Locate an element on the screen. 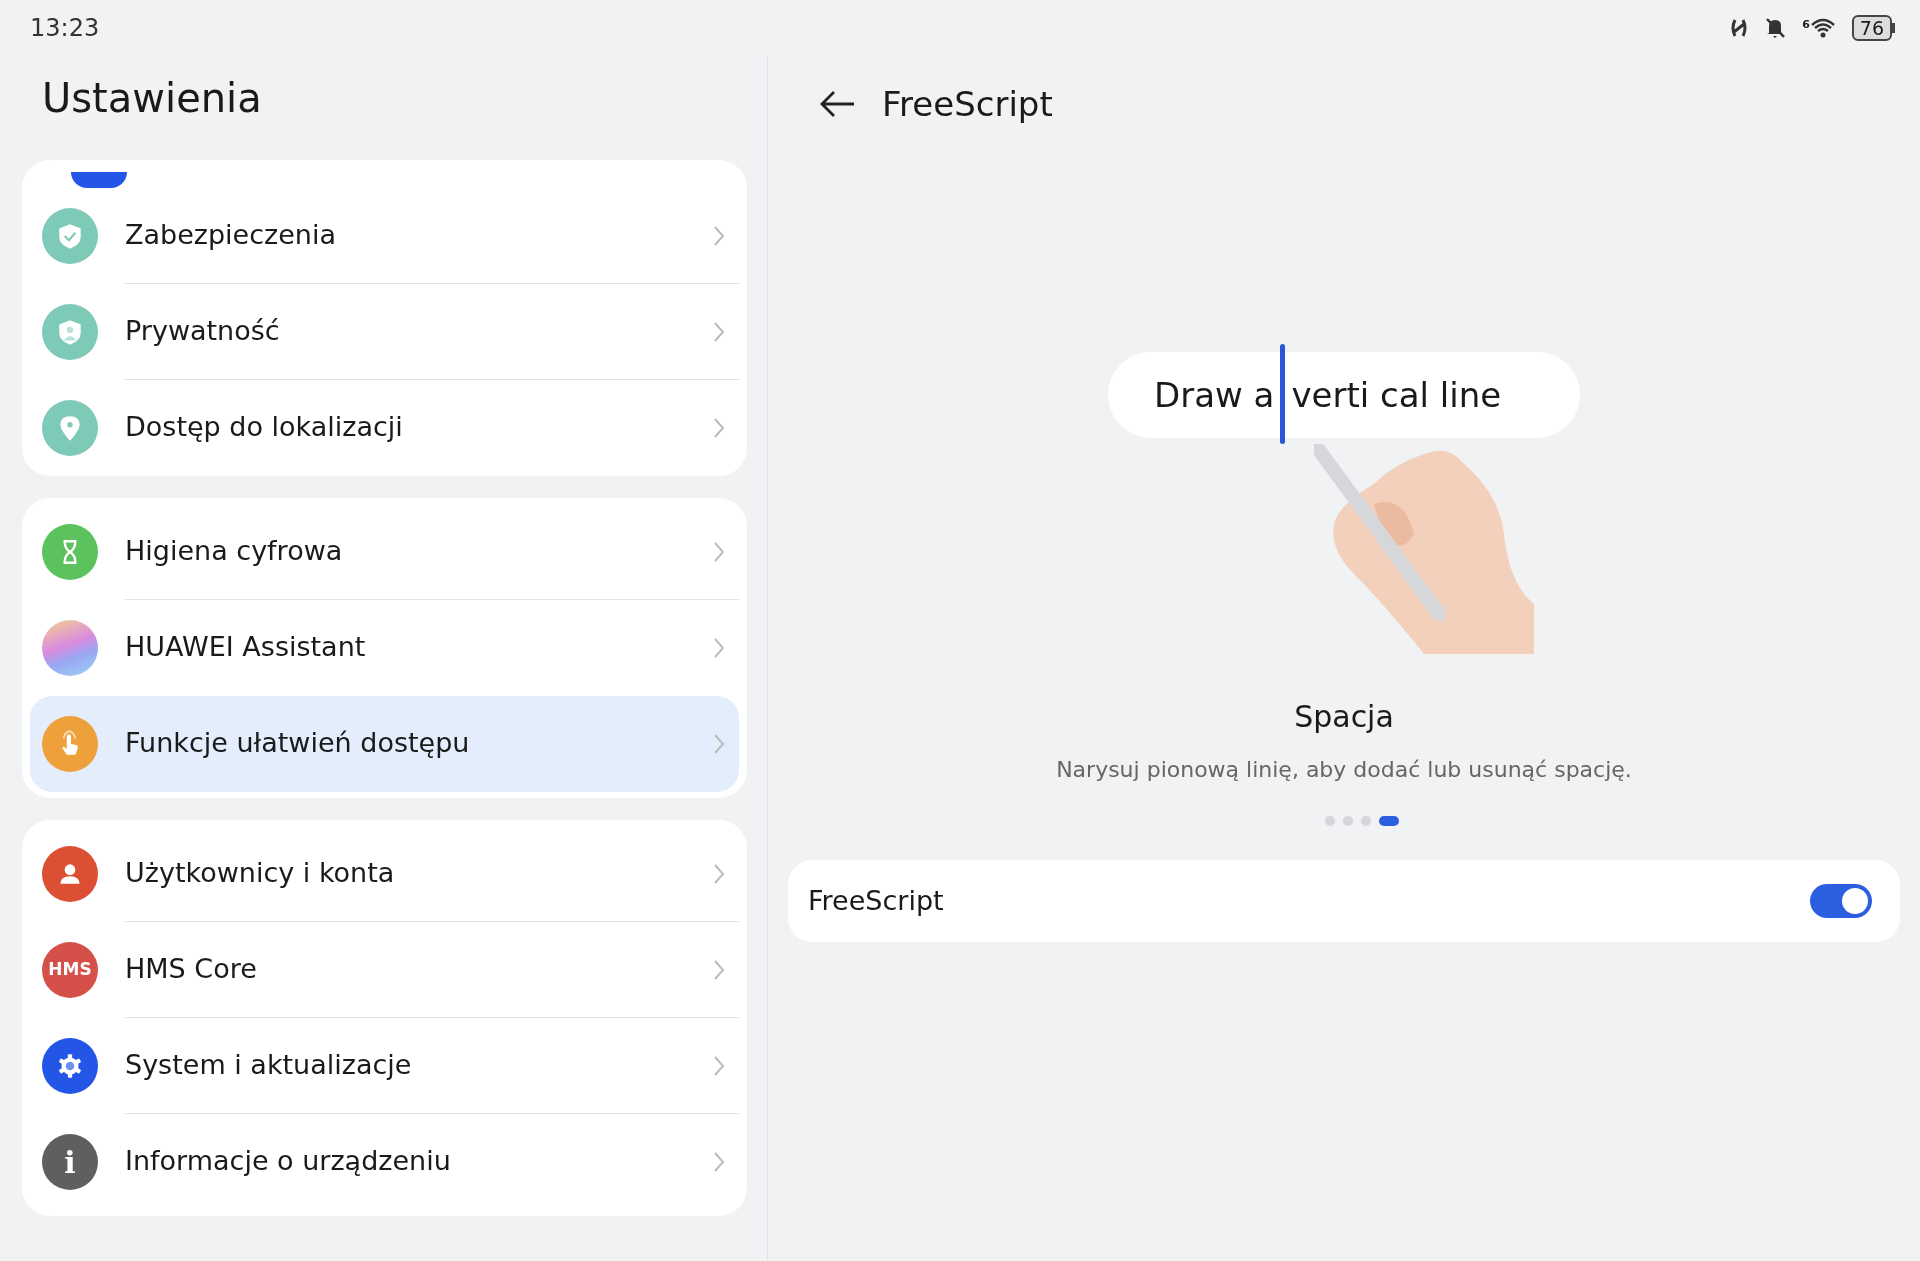 This screenshot has height=1261, width=1920. hourglass-icon is located at coordinates (70, 552).